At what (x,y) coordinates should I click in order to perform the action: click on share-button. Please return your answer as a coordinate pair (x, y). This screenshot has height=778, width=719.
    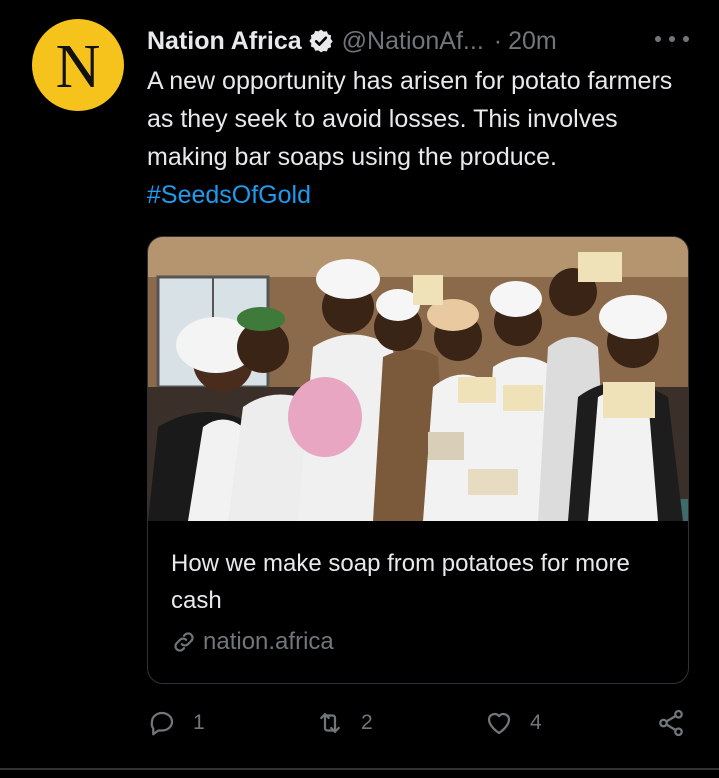
    Looking at the image, I should click on (671, 723).